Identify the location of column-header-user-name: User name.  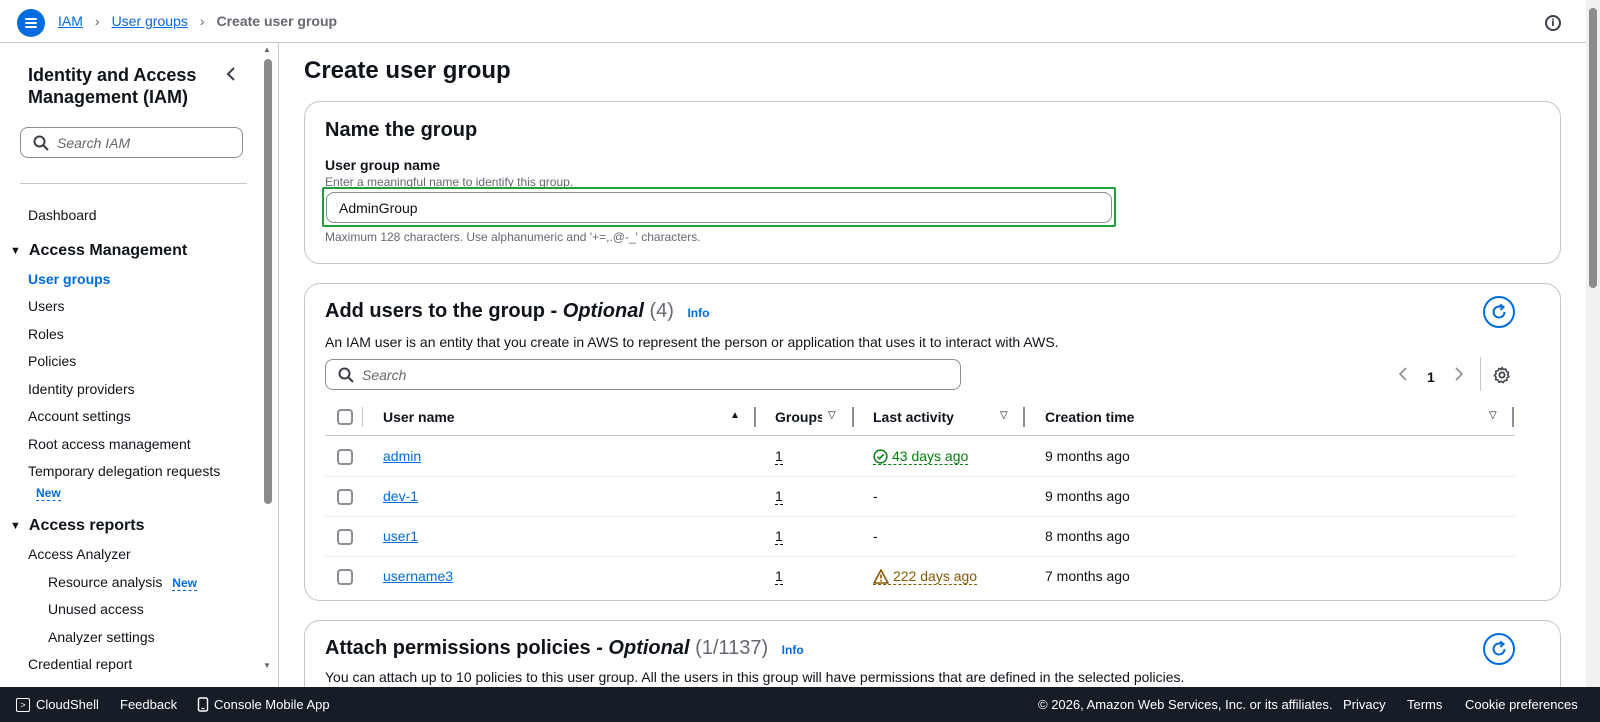
(419, 417).